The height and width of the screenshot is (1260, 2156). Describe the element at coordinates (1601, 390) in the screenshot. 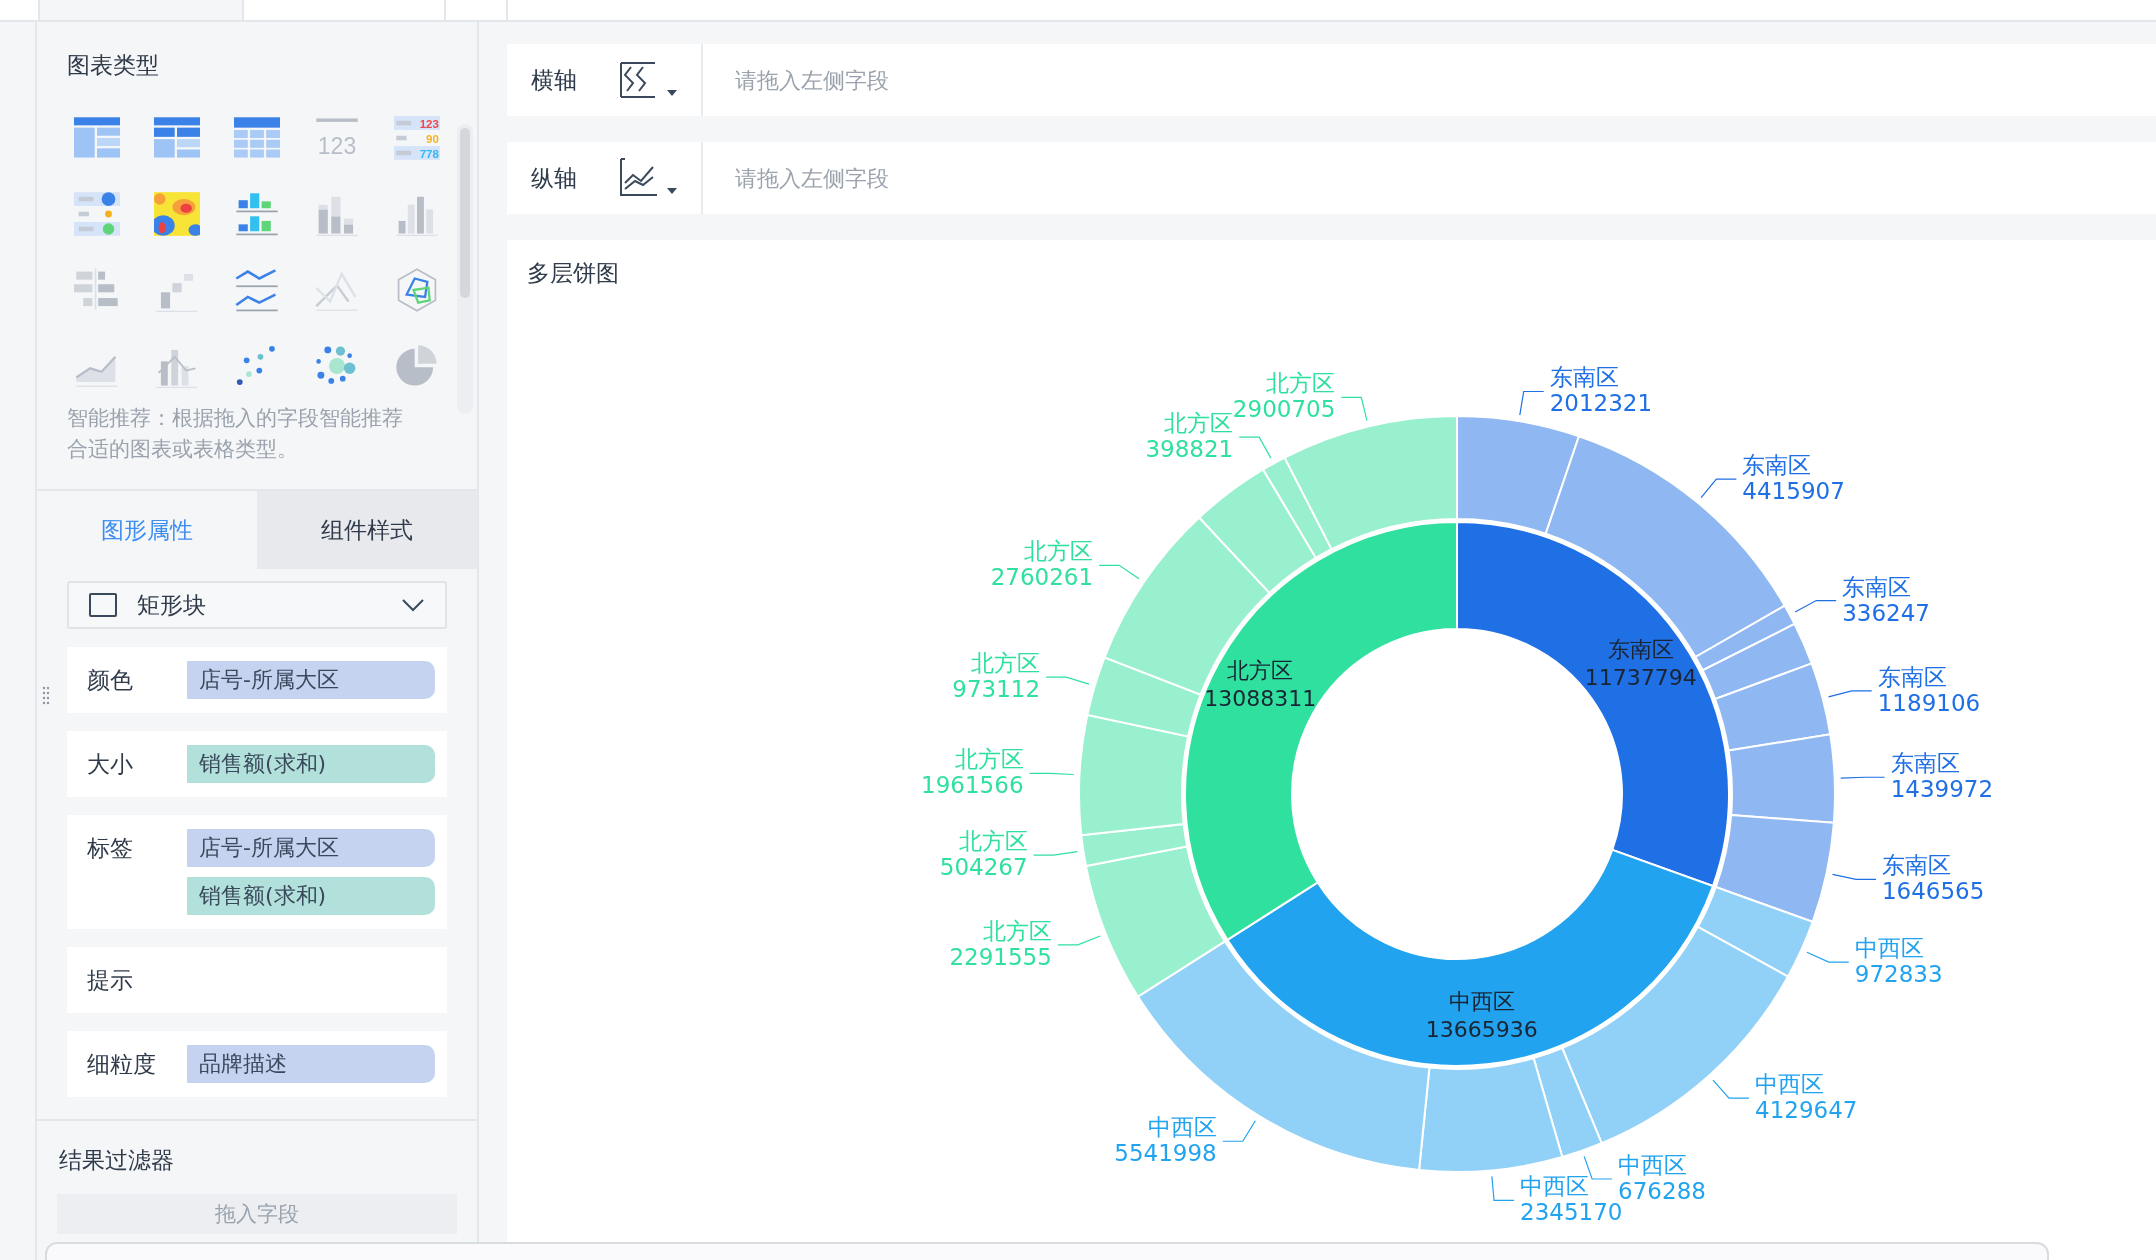

I see `segment-label: 东南区 2012321` at that location.